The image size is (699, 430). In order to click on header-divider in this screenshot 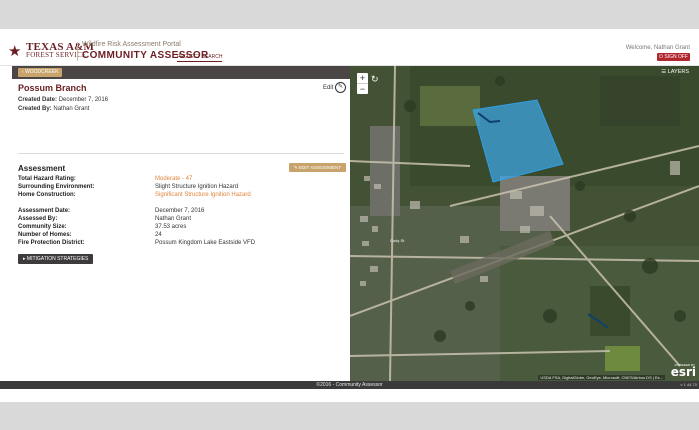, I will do `click(77, 51)`.